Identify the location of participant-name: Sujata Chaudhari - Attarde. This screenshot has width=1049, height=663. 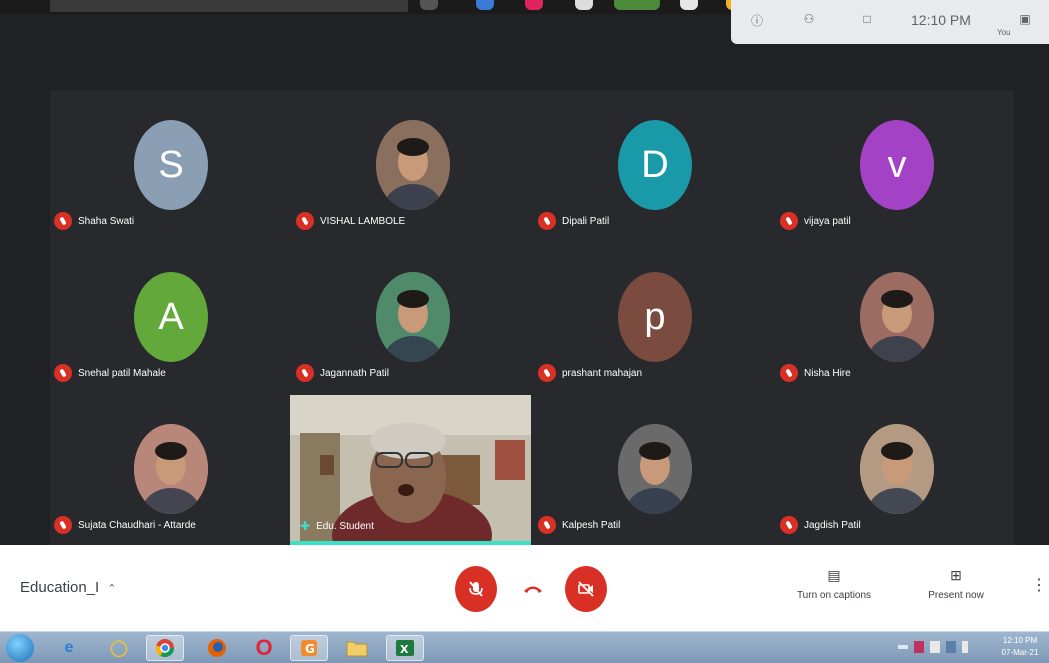
(137, 525).